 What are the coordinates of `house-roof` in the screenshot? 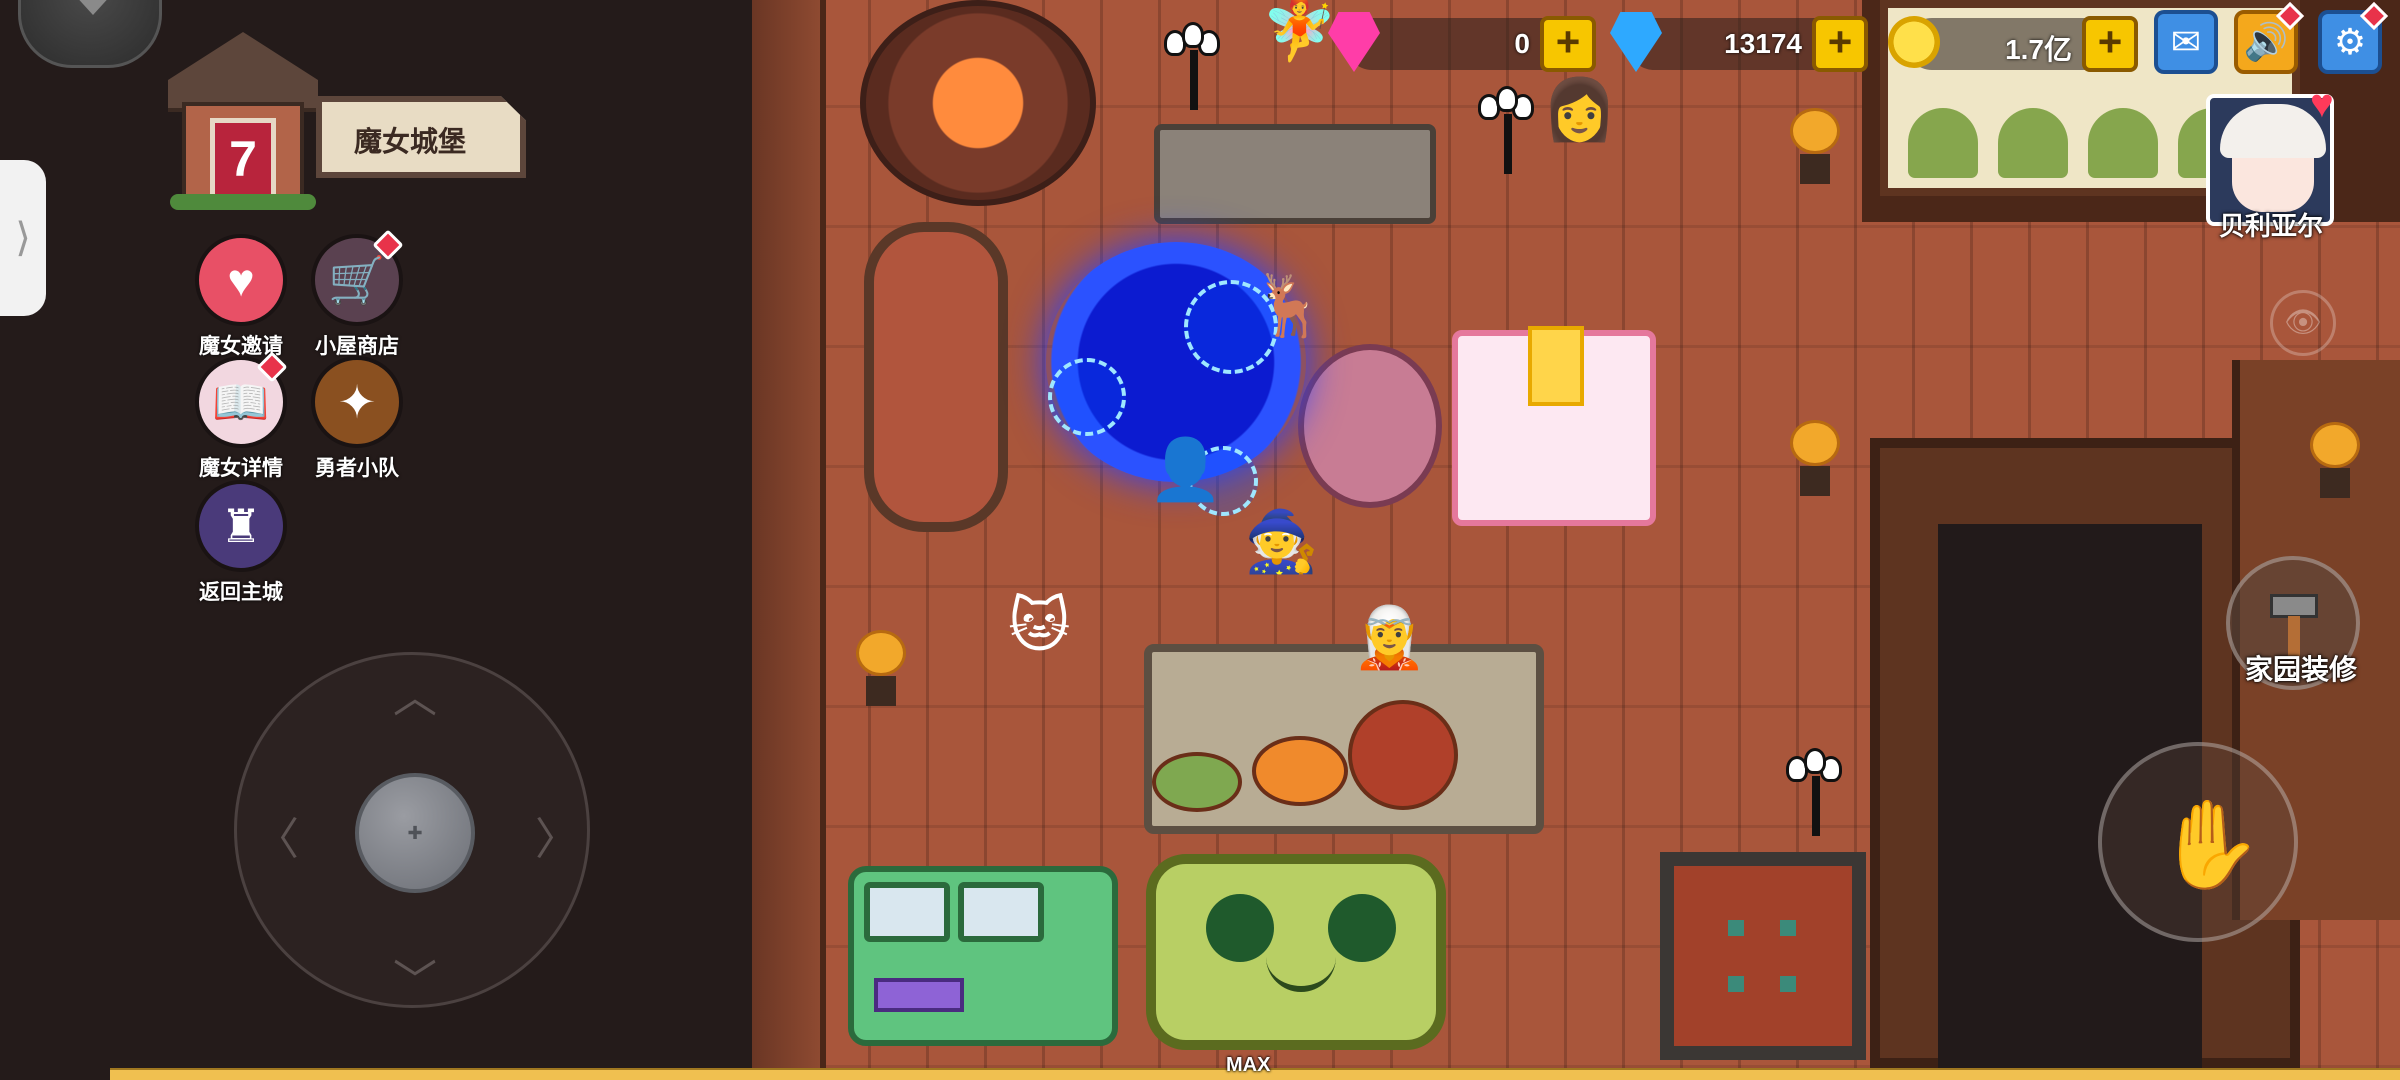 It's located at (243, 72).